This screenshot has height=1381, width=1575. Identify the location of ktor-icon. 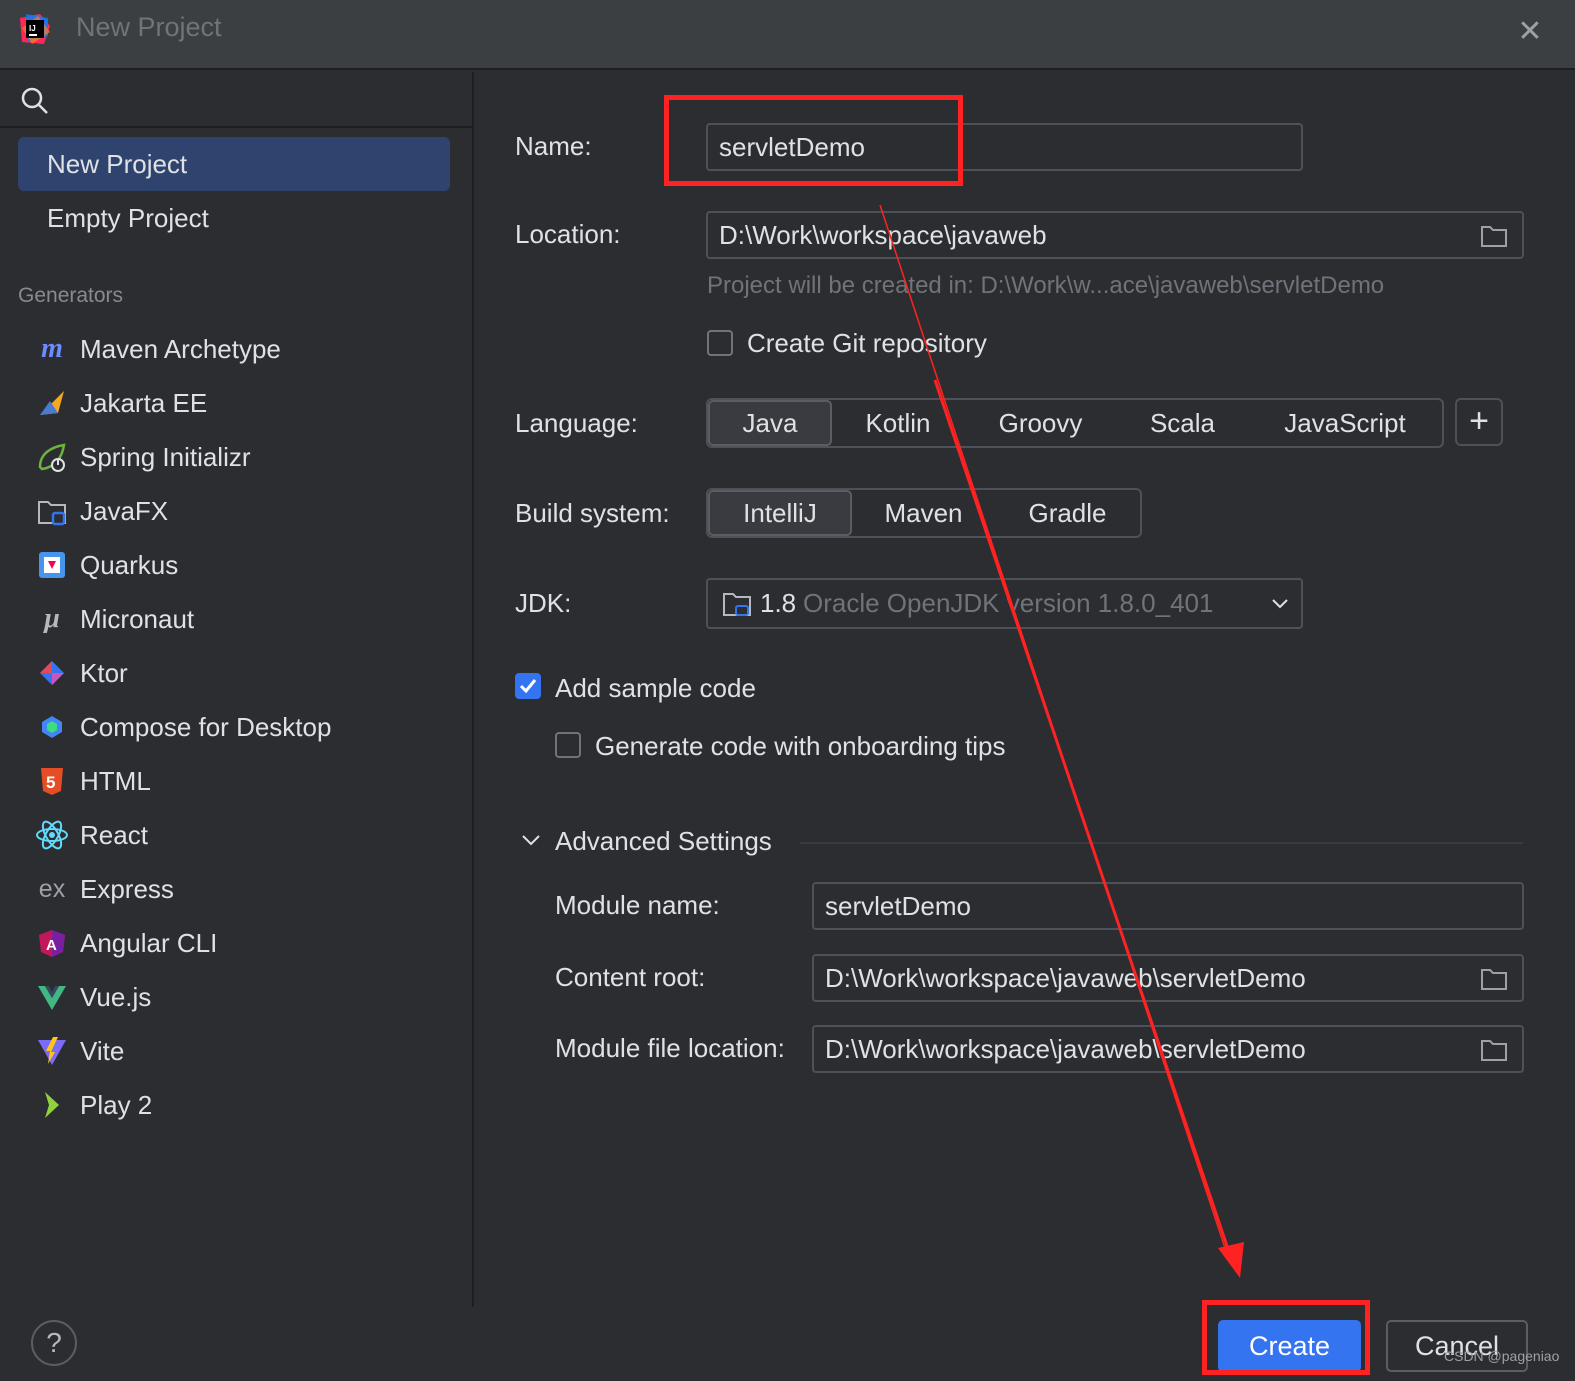
(52, 673).